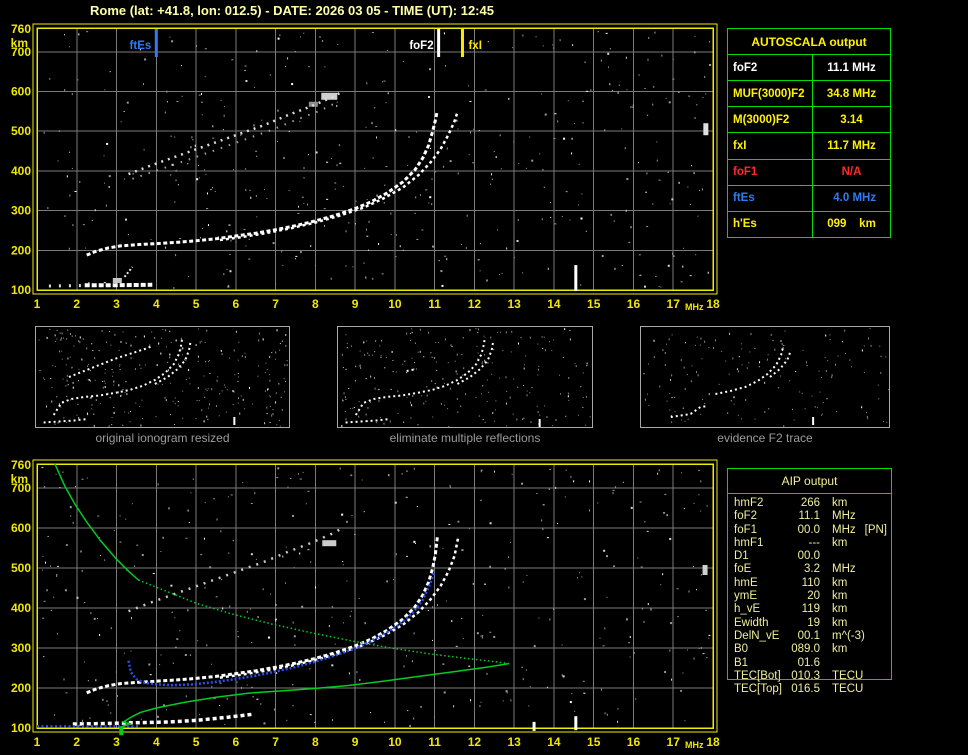  Describe the element at coordinates (395, 304) in the screenshot. I see `axis-label: 10` at that location.